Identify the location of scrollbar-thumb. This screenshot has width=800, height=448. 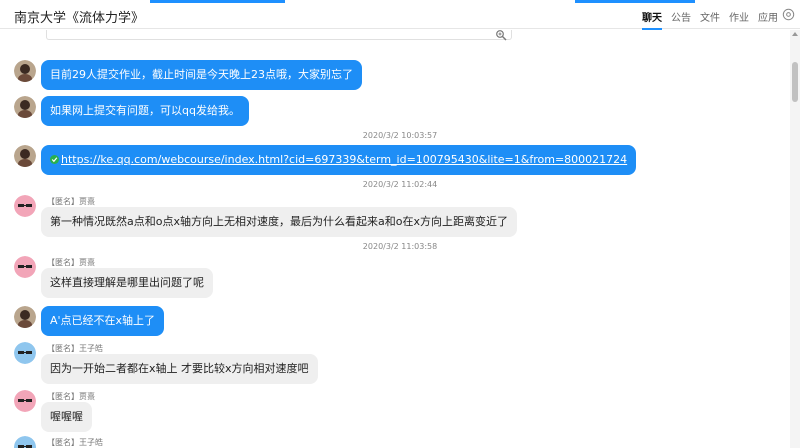
(795, 82).